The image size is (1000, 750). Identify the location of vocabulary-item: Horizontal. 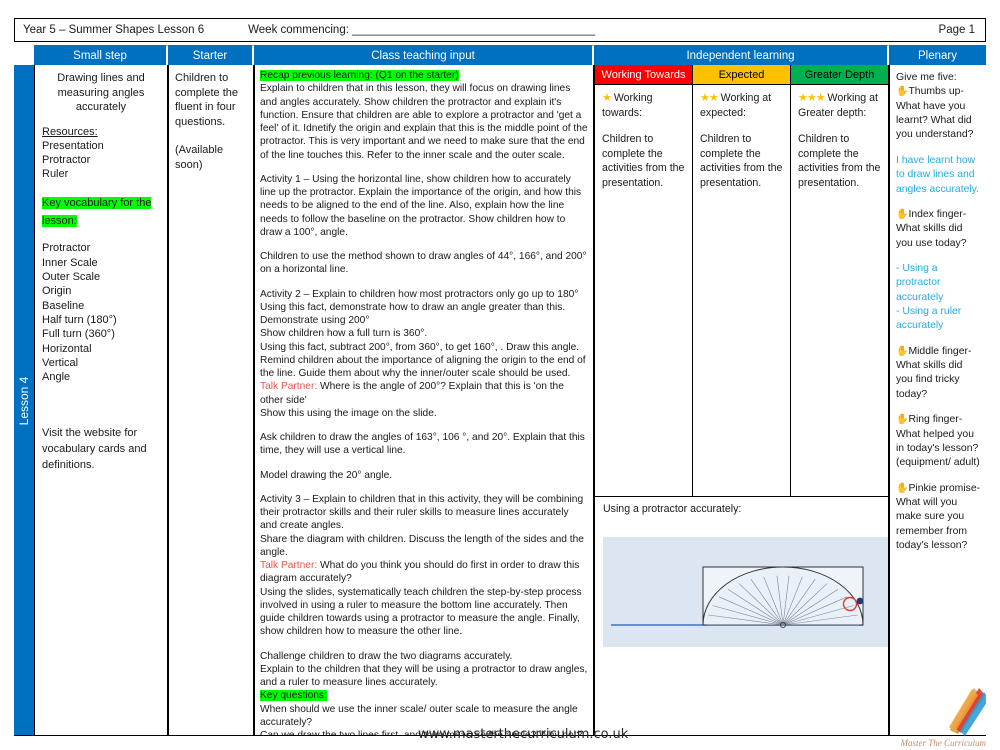
(67, 348).